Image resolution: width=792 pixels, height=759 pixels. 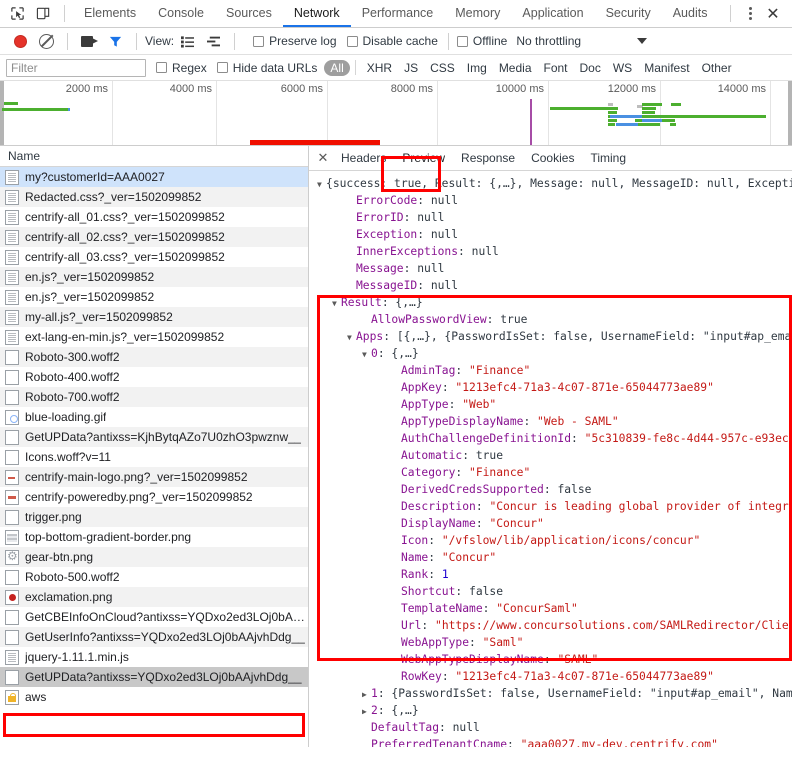 I want to click on json-line: Automatic: true, so click(x=551, y=455).